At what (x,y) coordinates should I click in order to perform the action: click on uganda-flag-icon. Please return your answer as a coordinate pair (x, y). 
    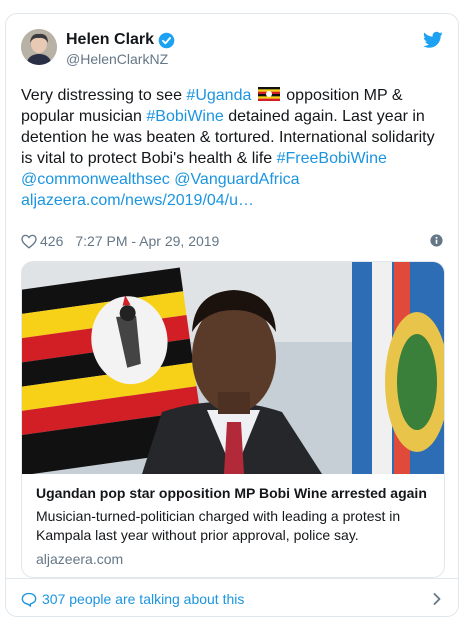
    Looking at the image, I should click on (268, 94).